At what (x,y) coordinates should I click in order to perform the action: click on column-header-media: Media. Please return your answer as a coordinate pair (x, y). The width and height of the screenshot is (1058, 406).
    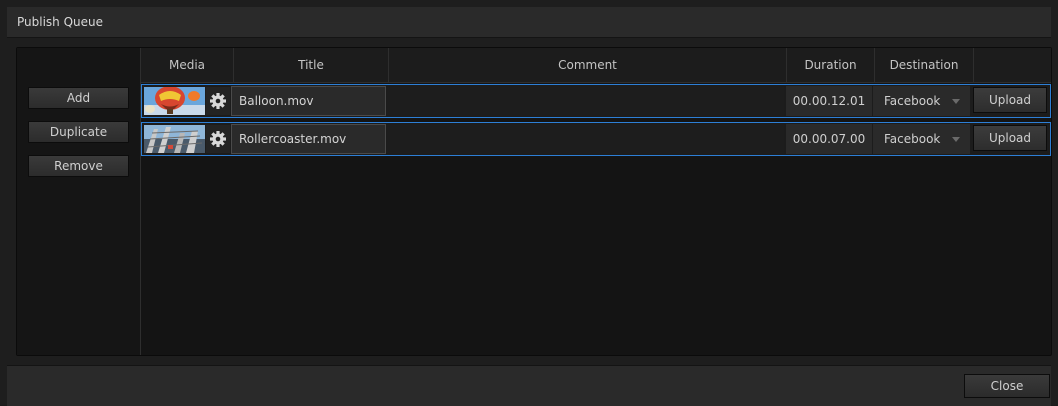
    Looking at the image, I should click on (187, 65).